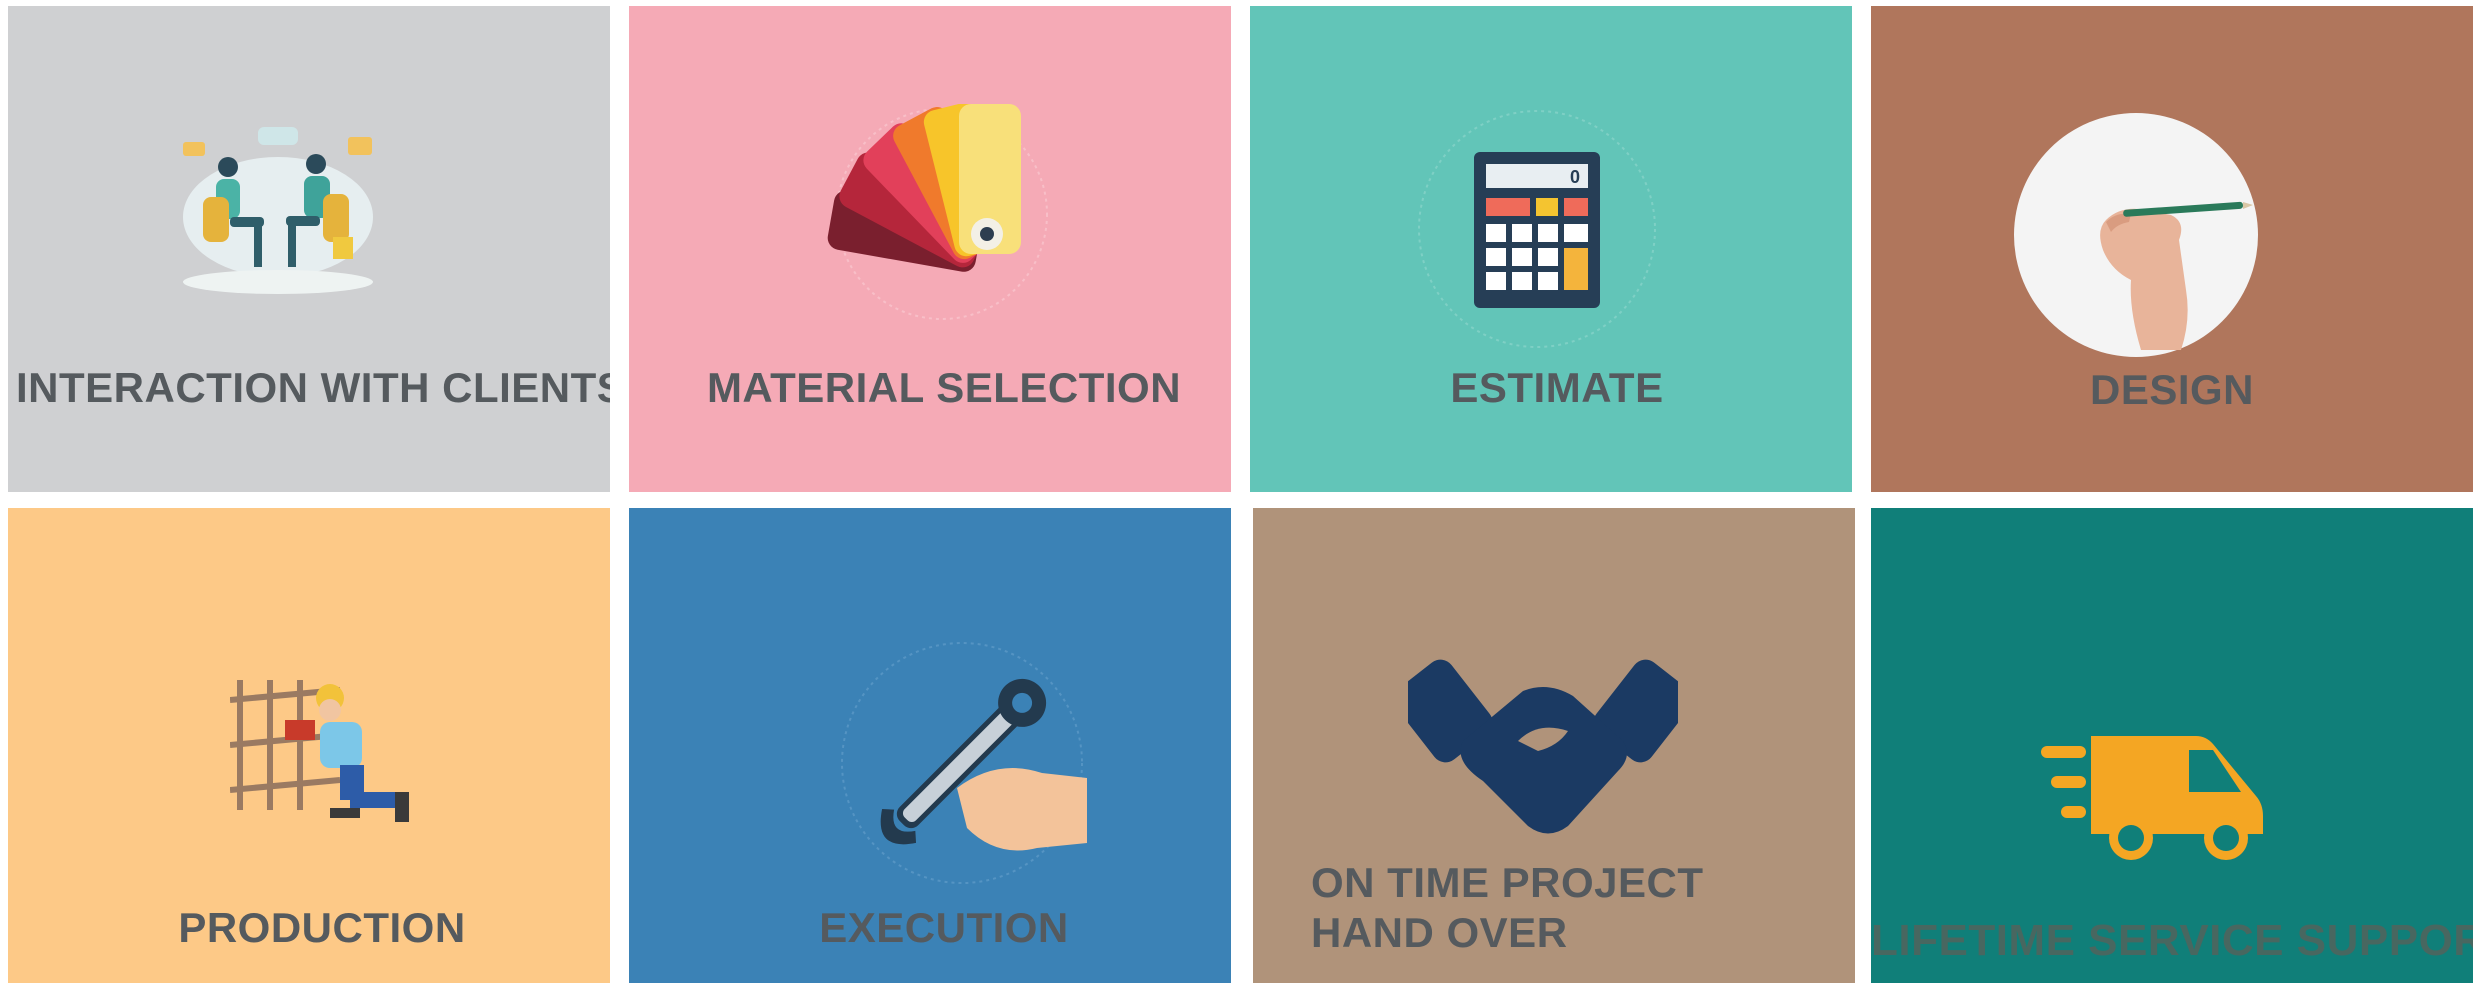  Describe the element at coordinates (1537, 229) in the screenshot. I see `calculator-icon: 0` at that location.